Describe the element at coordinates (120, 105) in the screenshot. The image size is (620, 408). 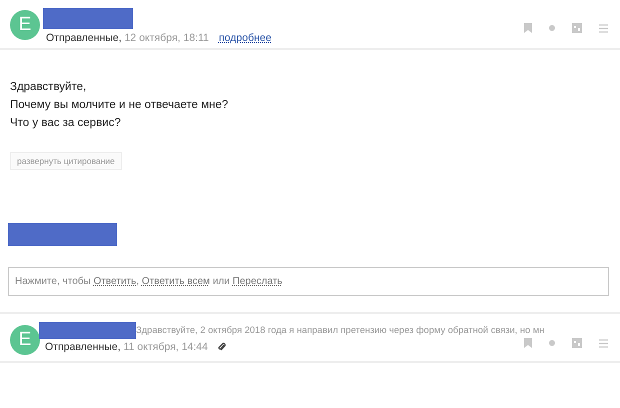
I see `message-text: Почему вы молчите и не отвечаете мне?` at that location.